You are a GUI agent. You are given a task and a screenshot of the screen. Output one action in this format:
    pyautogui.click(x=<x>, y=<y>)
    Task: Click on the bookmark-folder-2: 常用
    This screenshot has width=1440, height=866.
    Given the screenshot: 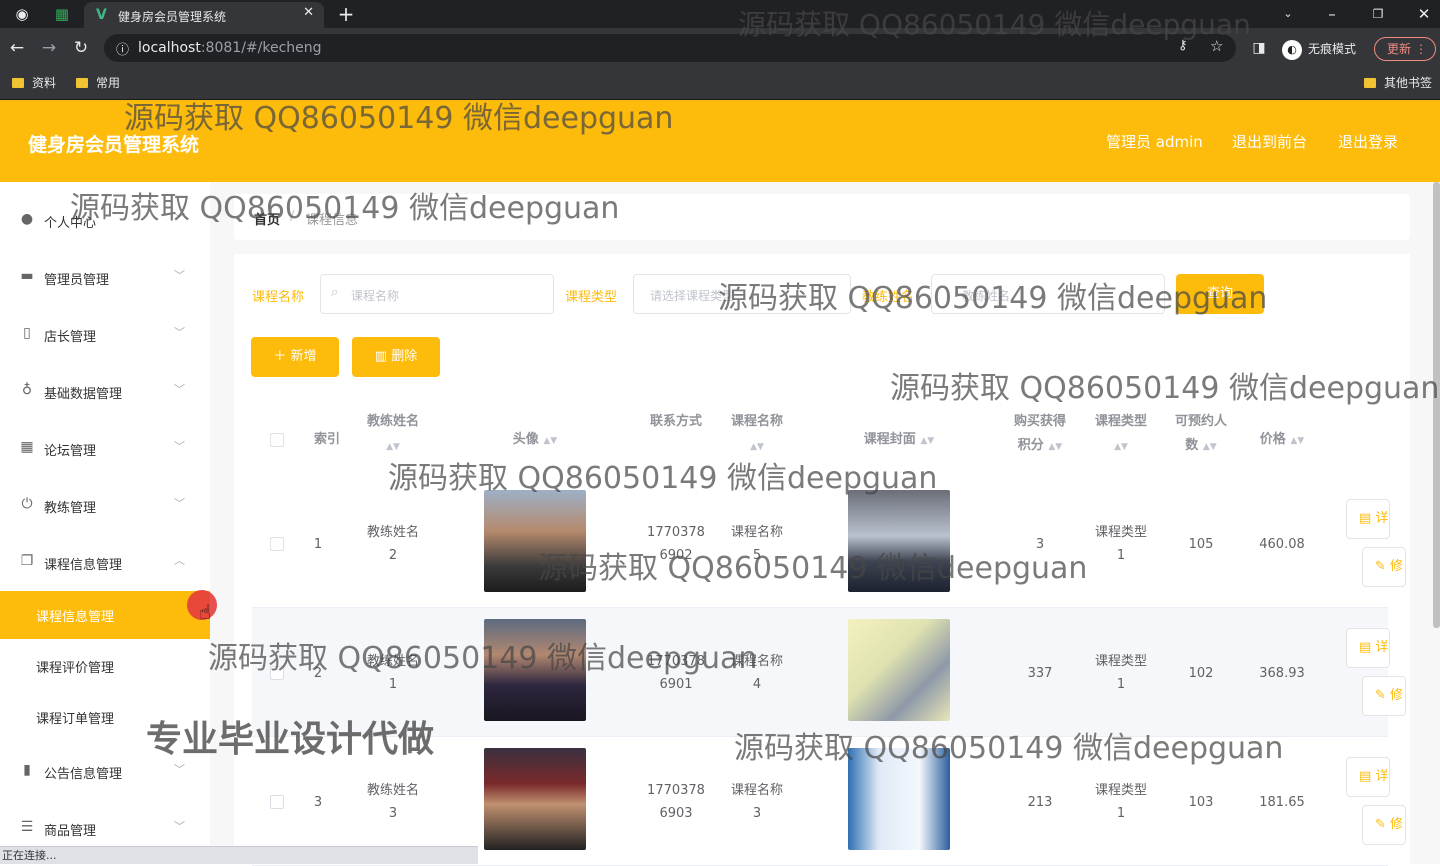 What is the action you would take?
    pyautogui.click(x=98, y=82)
    